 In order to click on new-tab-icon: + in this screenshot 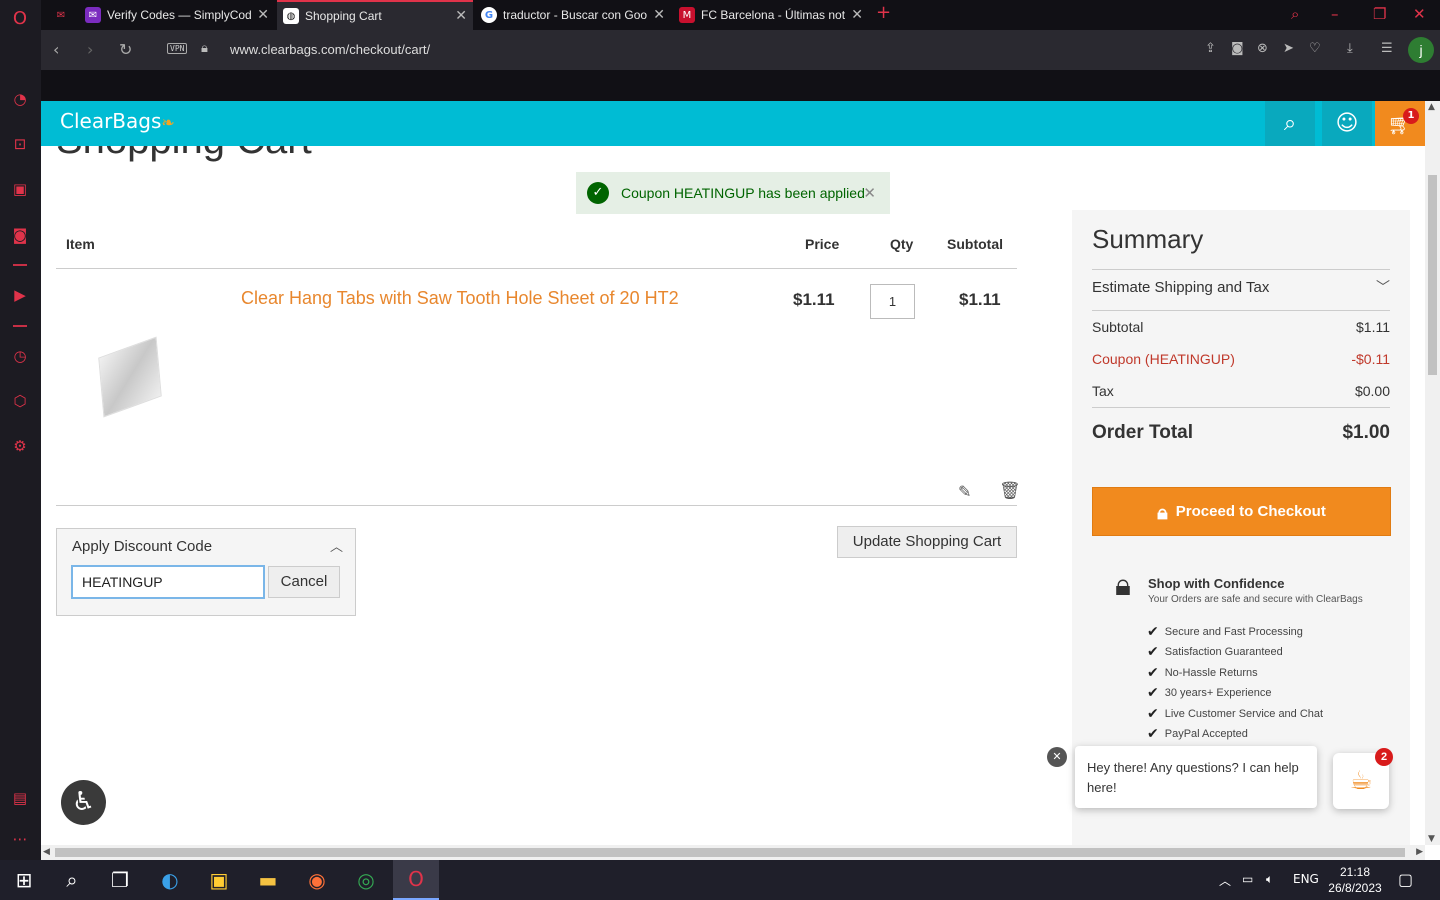, I will do `click(883, 12)`.